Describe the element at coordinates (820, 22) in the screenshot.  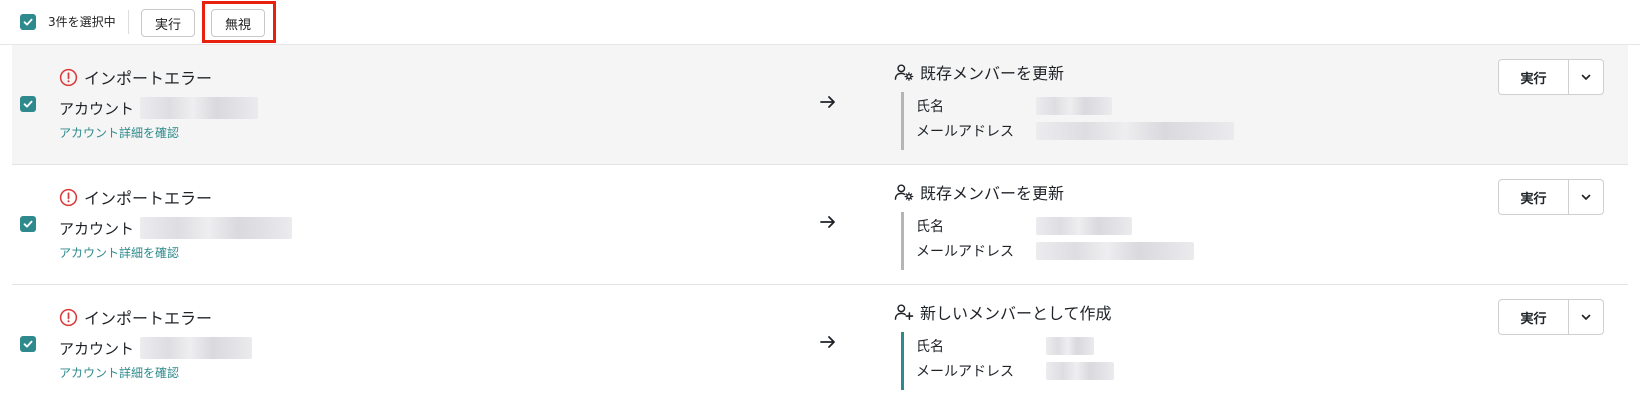
I see `bulk-action-toolbar: 3件を選択中 実行 無視` at that location.